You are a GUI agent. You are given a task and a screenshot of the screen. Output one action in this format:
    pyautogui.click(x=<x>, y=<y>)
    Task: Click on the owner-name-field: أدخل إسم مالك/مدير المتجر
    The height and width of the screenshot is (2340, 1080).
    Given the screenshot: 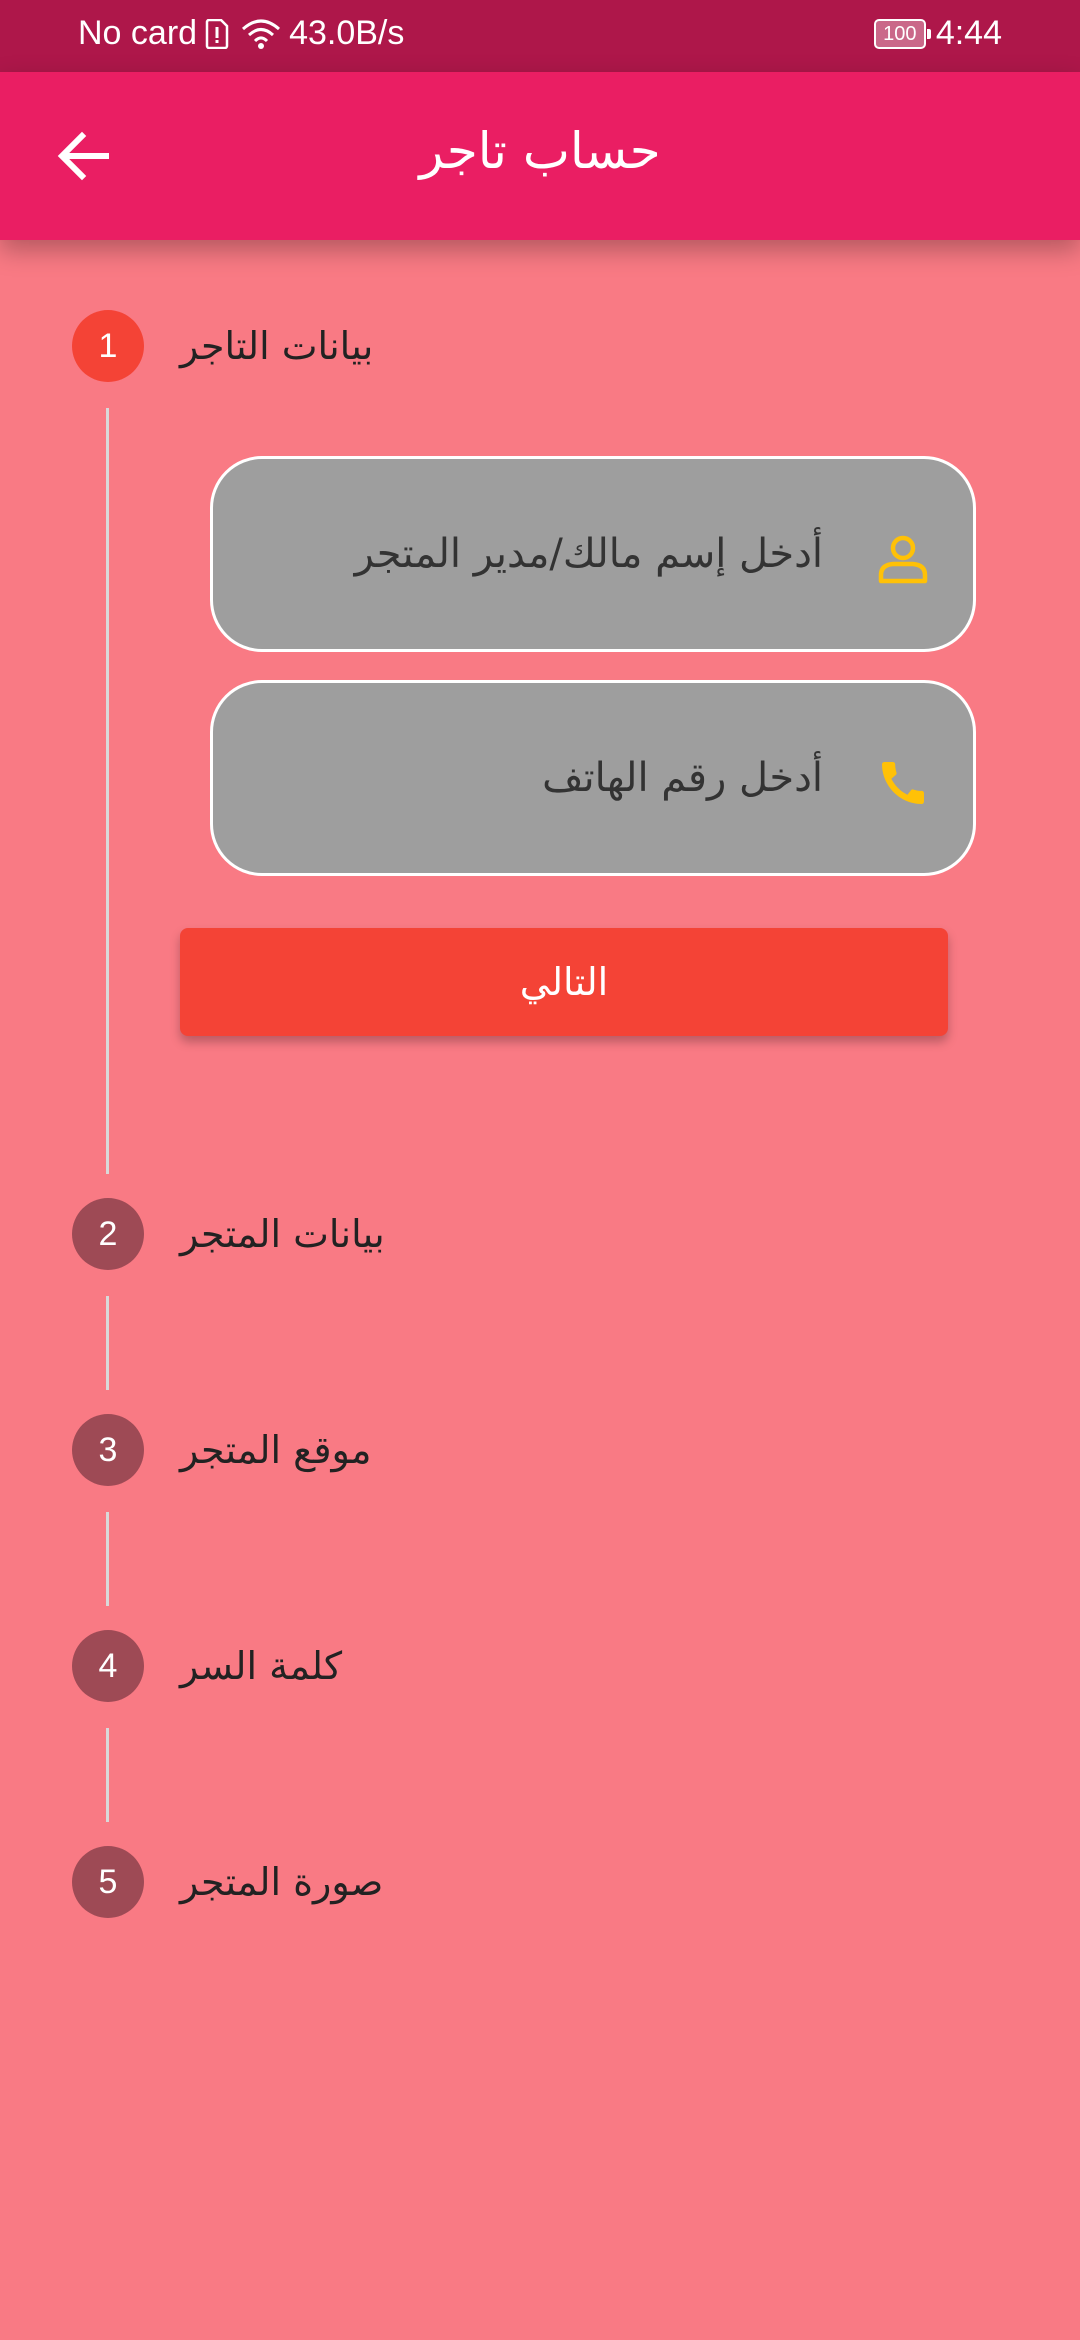 What is the action you would take?
    pyautogui.click(x=593, y=554)
    